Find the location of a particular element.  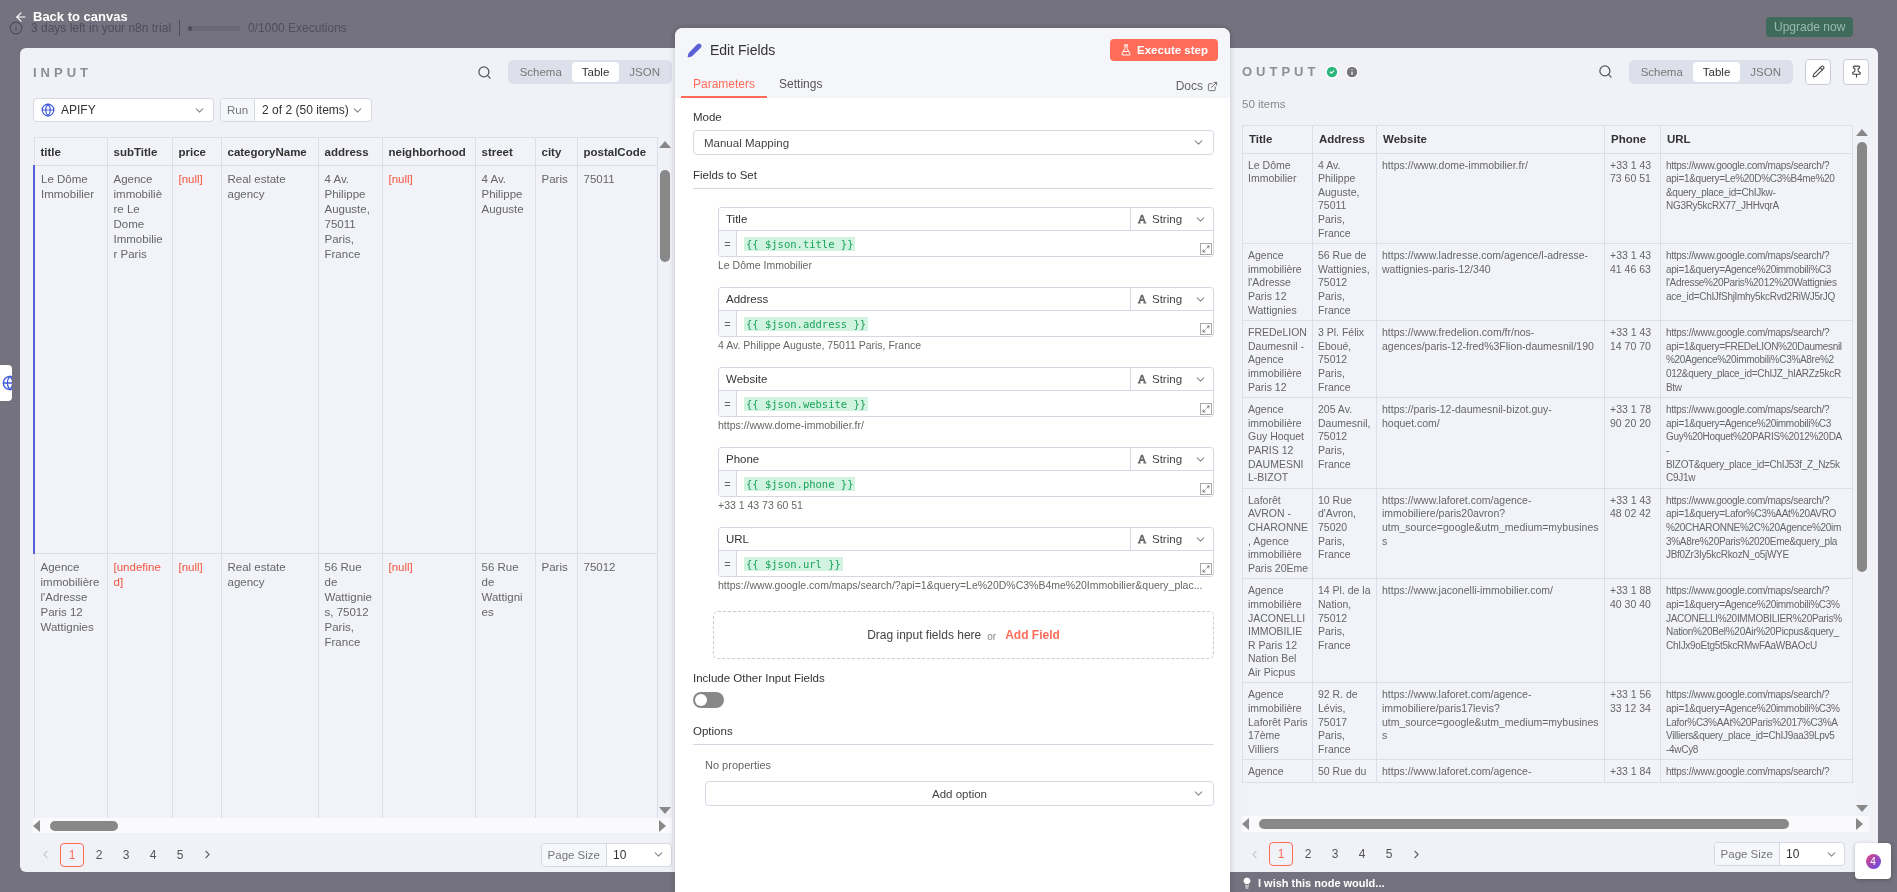

table-cell: Agence immobilière Laforêt Paris 17ème Villiers is located at coordinates (1277, 721).